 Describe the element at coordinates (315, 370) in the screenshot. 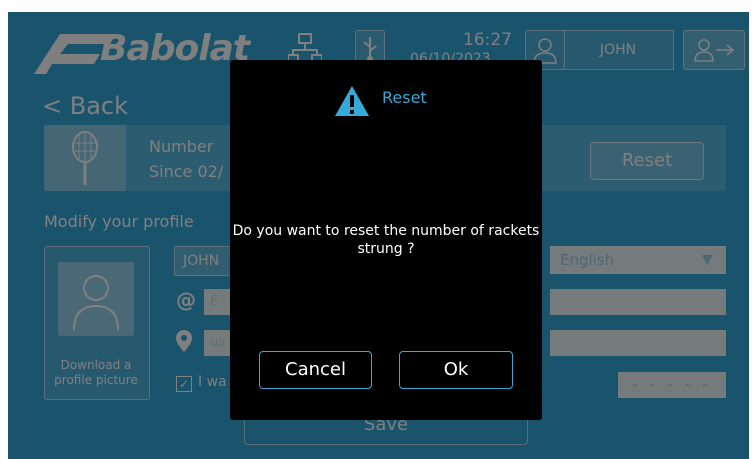

I see `cancel-button: Cancel` at that location.